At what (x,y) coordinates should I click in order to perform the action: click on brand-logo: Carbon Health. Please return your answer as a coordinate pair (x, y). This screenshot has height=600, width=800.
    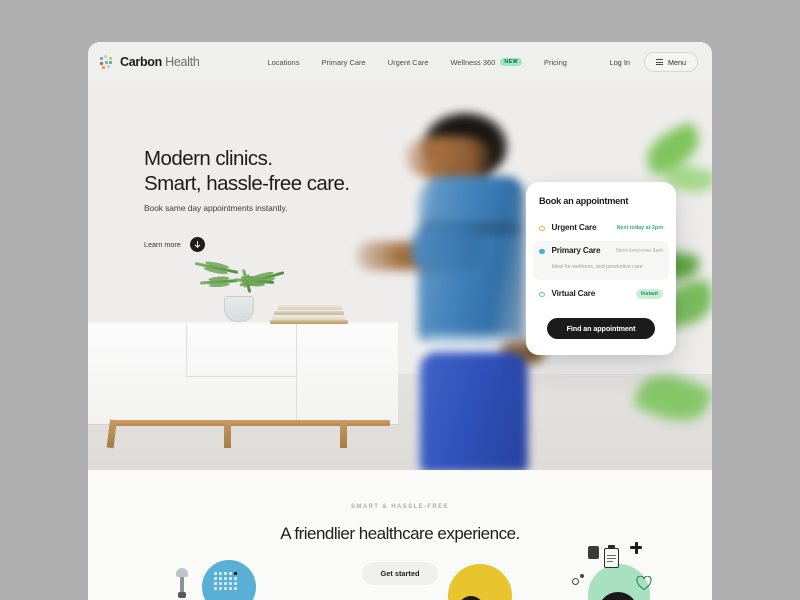
    Looking at the image, I should click on (150, 62).